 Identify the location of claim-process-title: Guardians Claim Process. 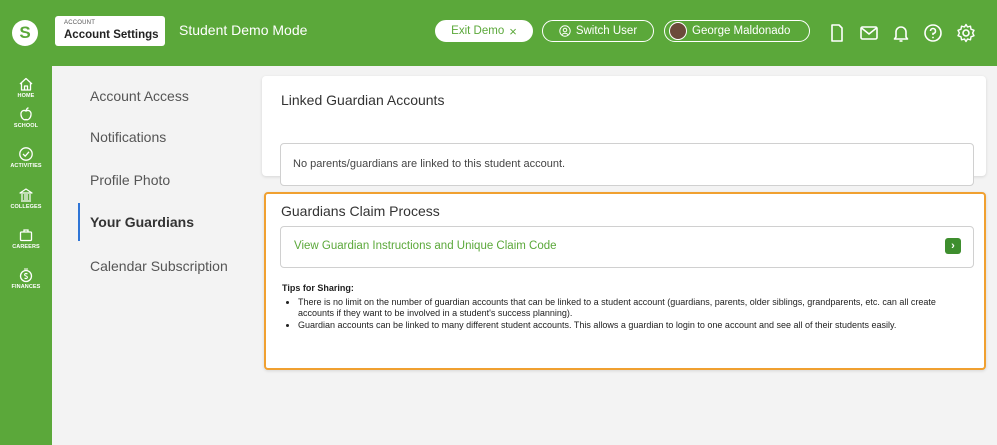
(360, 211).